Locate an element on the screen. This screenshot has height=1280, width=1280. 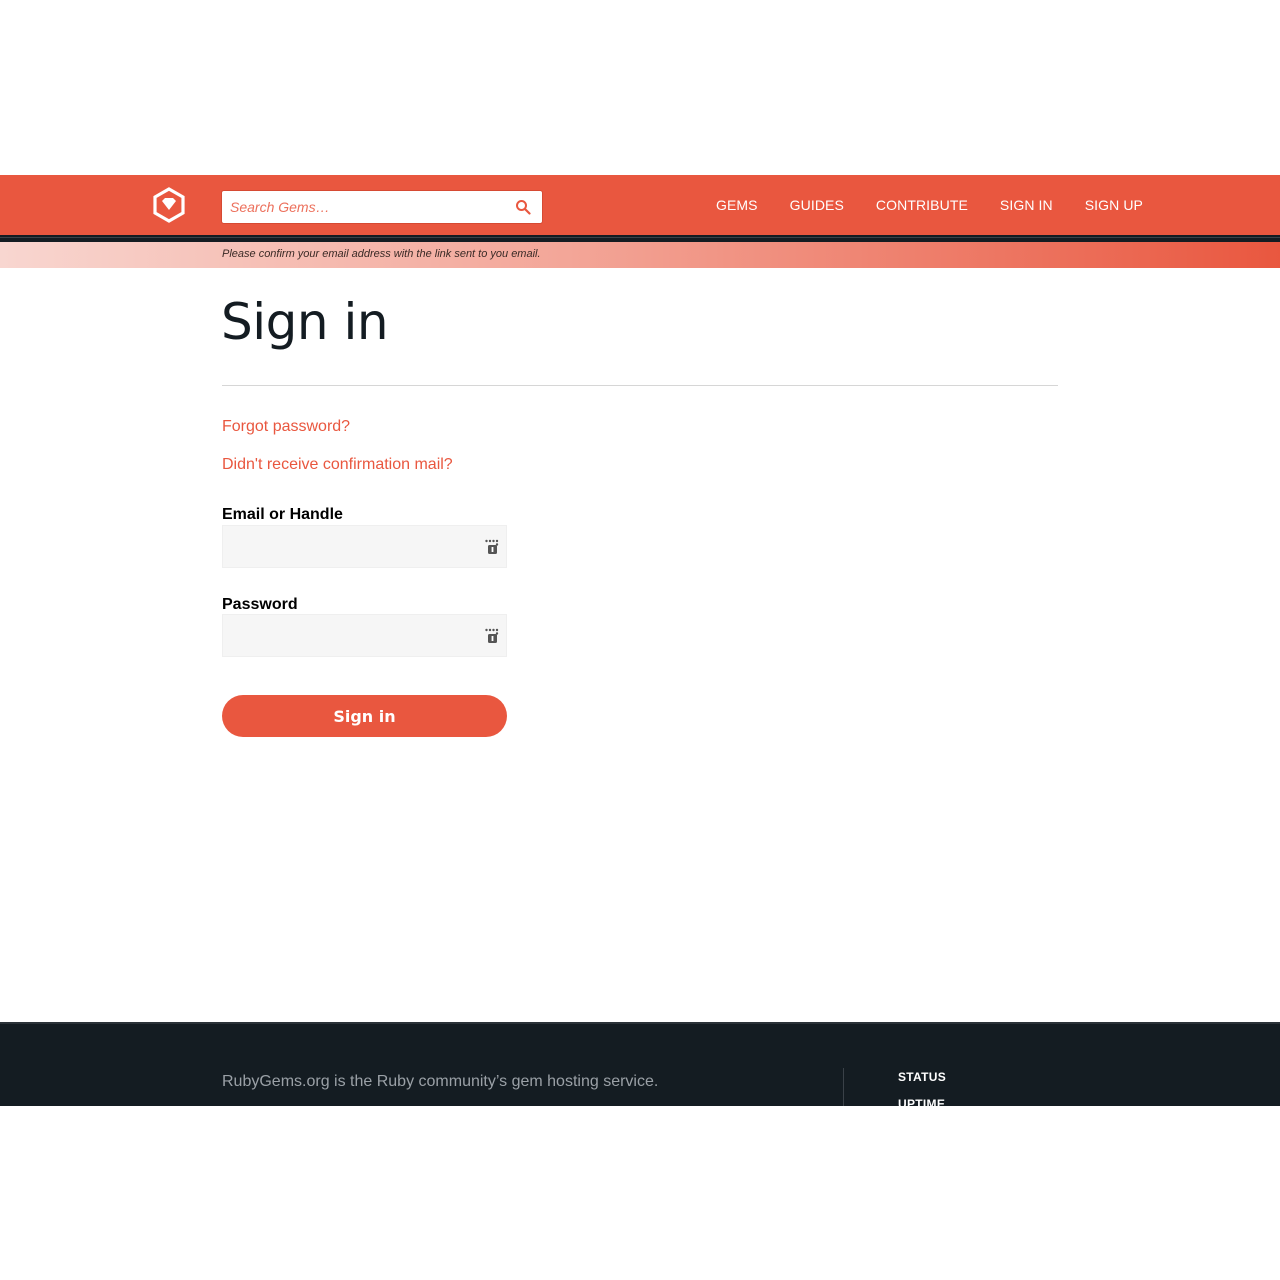
footer-link-uptime: UPTIME is located at coordinates (921, 1101).